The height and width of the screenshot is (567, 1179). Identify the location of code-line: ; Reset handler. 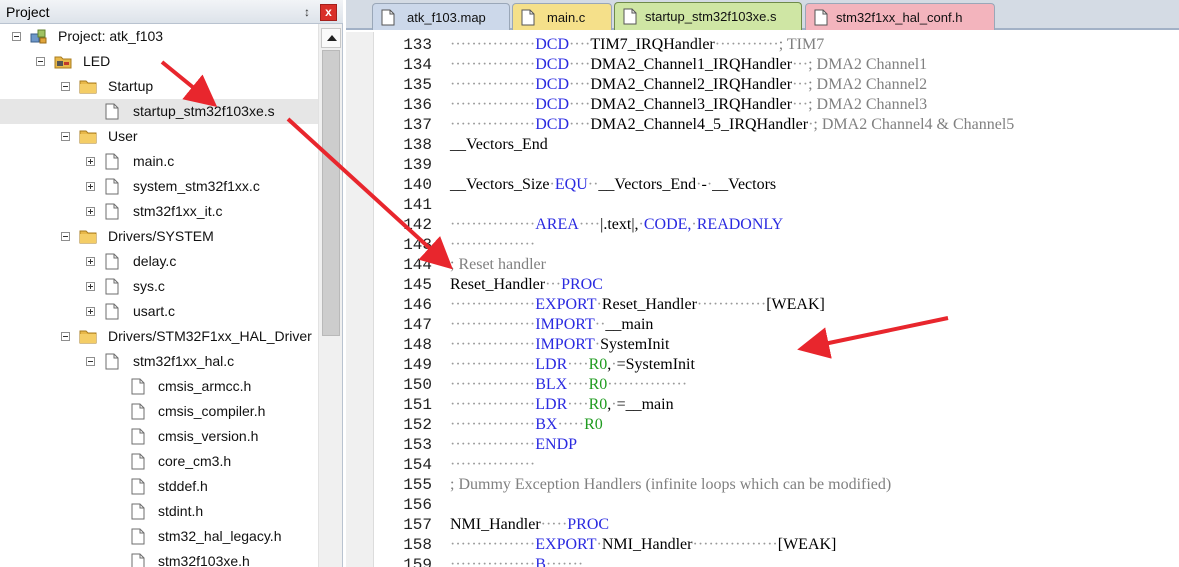
(498, 265).